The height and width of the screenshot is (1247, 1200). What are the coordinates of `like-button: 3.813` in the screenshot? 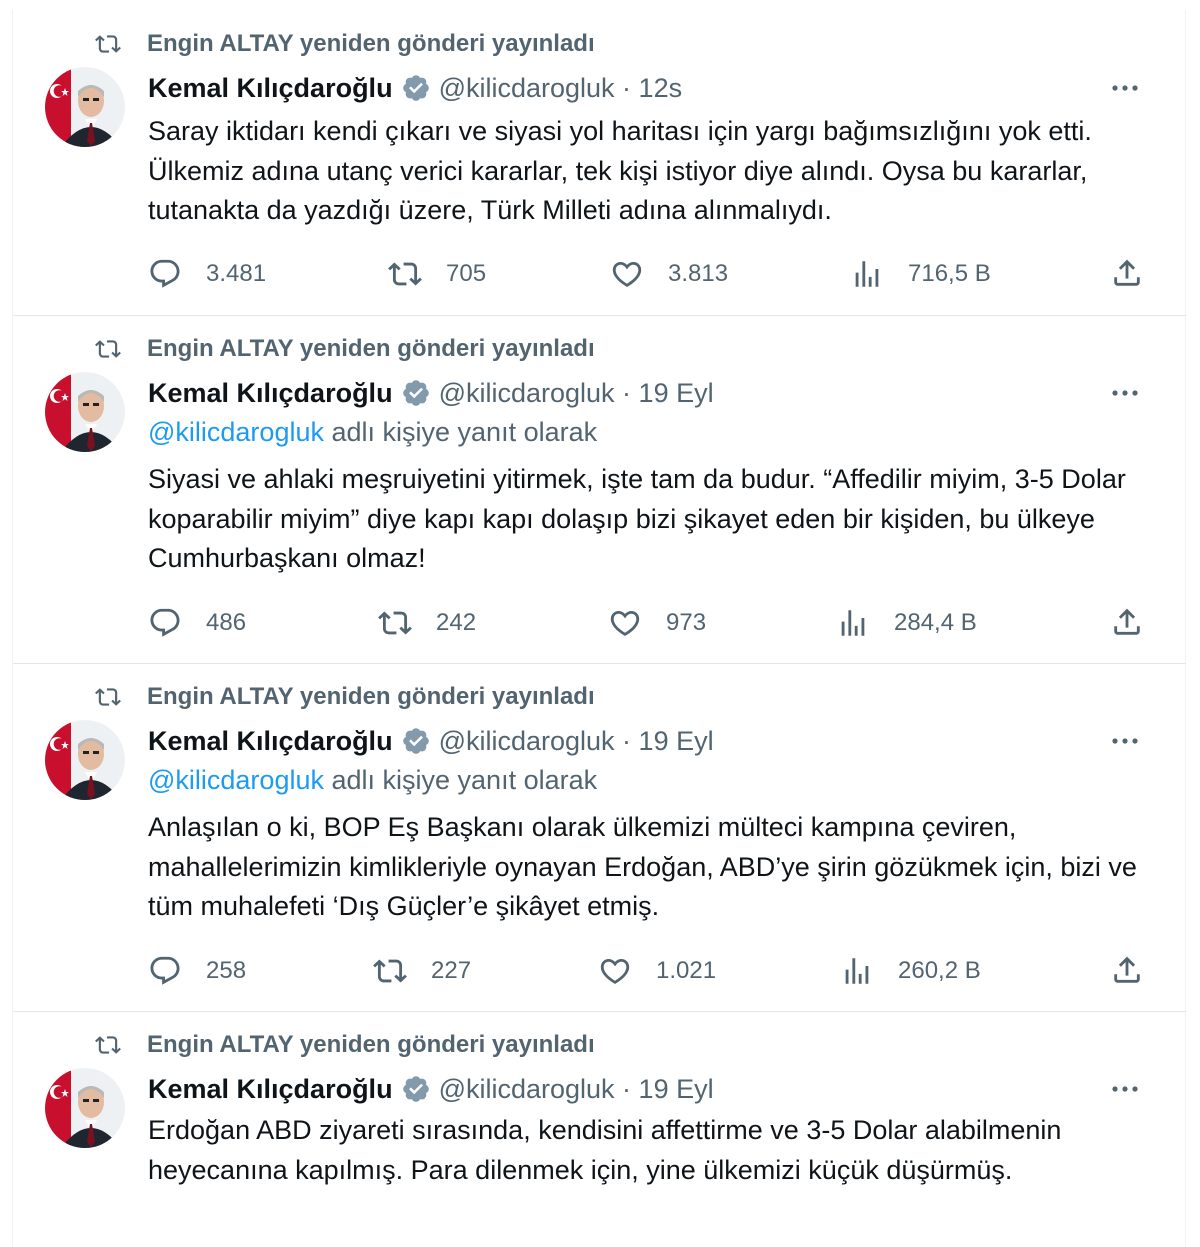 It's located at (669, 274).